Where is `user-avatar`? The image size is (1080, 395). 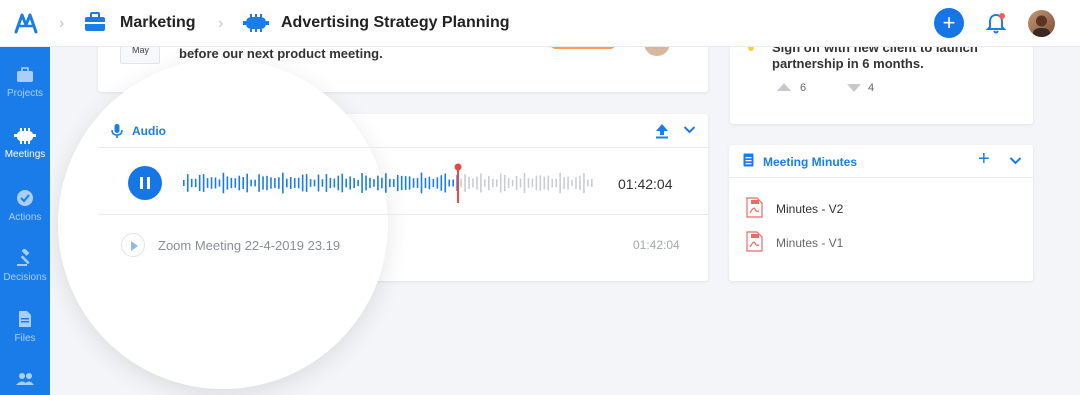
user-avatar is located at coordinates (1041, 23).